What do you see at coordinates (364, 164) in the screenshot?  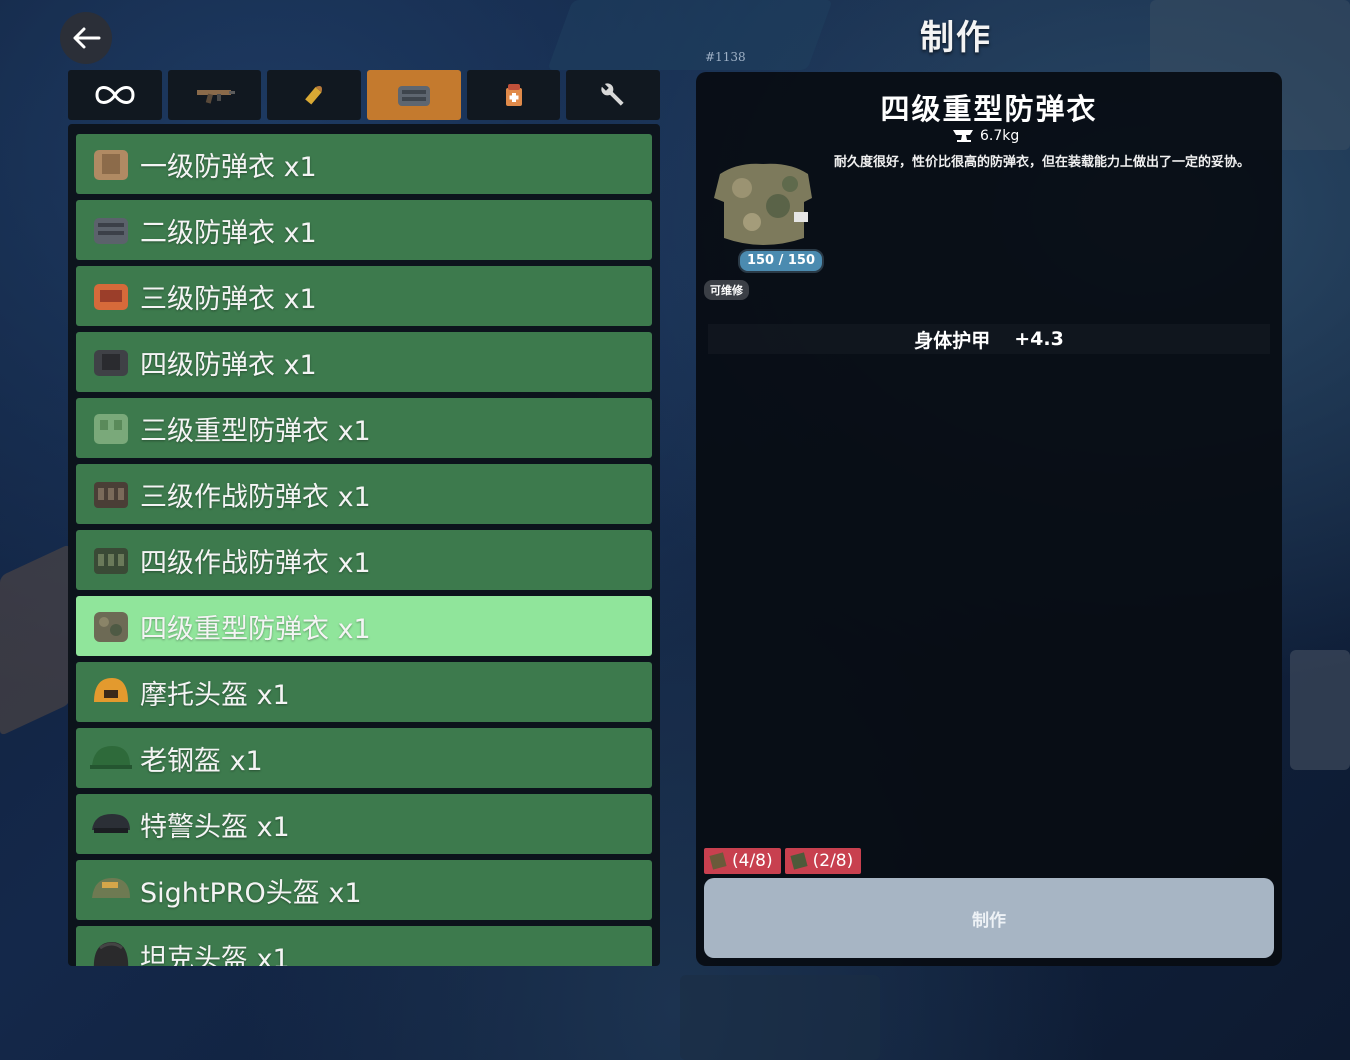 I see `list-item: 一级防弹衣 x1` at bounding box center [364, 164].